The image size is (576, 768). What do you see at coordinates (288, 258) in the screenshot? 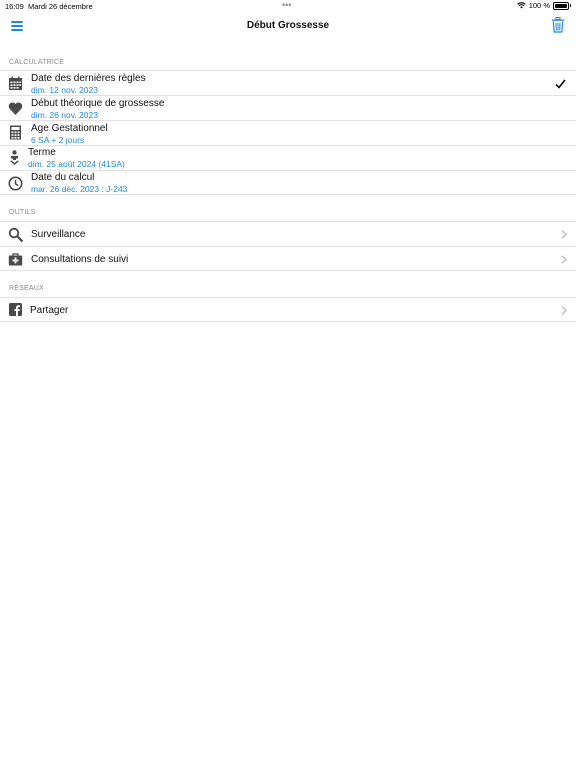
I see `row-consultations: Consultations de suivi` at bounding box center [288, 258].